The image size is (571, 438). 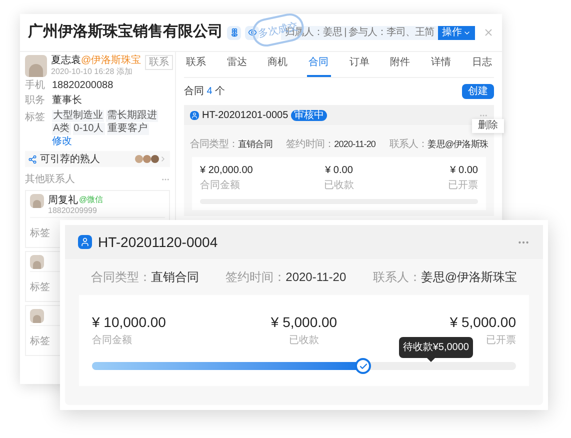 I want to click on tag: A类, so click(x=61, y=129).